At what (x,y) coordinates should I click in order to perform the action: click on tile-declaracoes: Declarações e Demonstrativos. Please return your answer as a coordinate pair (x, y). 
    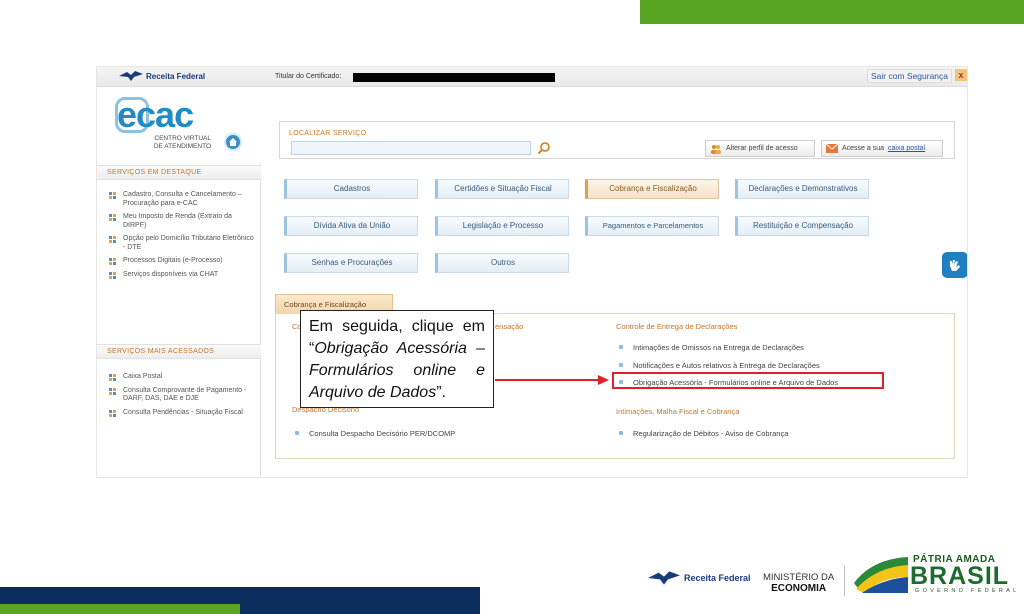
    Looking at the image, I should click on (802, 189).